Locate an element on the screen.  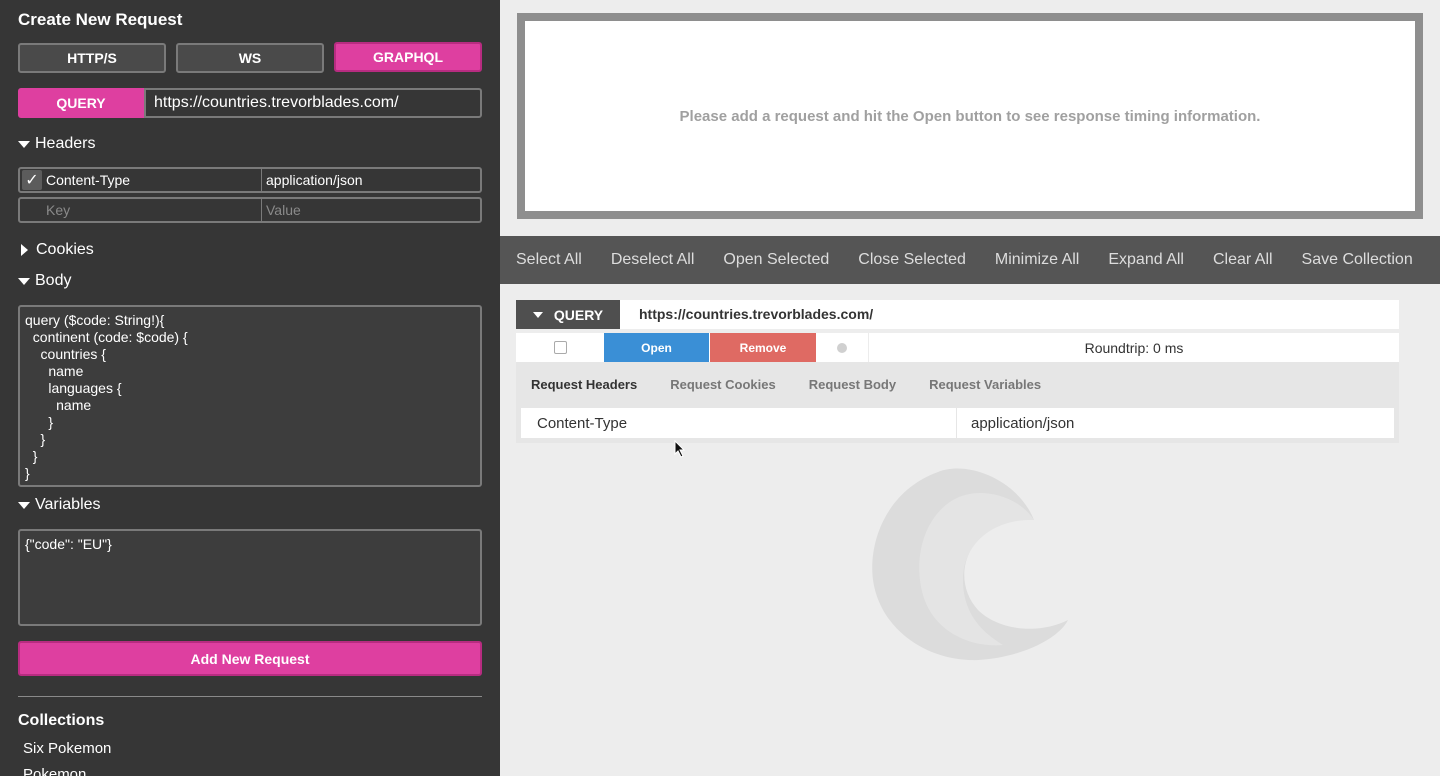
table-cell-value: application/json is located at coordinates (1023, 423).